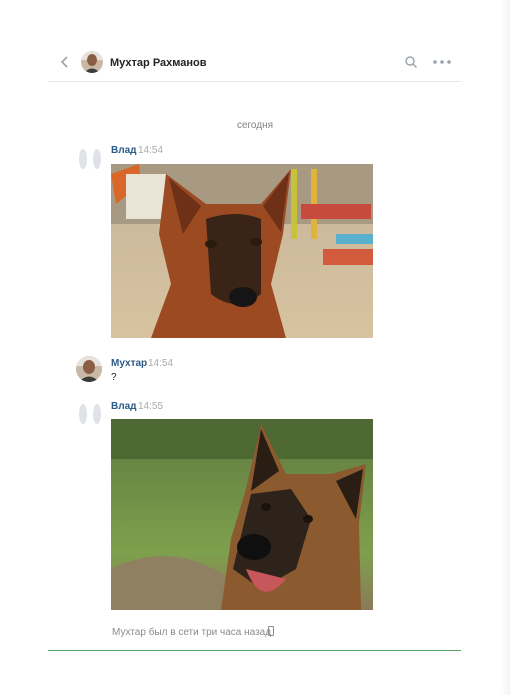 The width and height of the screenshot is (510, 695). Describe the element at coordinates (254, 63) in the screenshot. I see `conversation-header: Мухтар Рахманов` at that location.